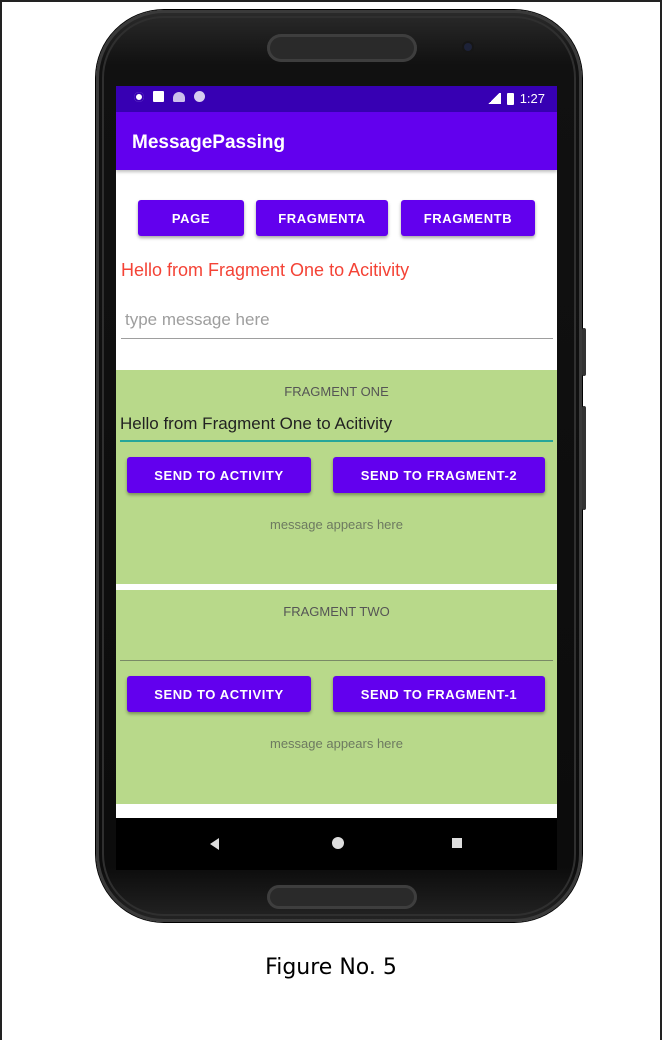 The image size is (665, 1042). What do you see at coordinates (191, 218) in the screenshot?
I see `page-button: PAGE` at bounding box center [191, 218].